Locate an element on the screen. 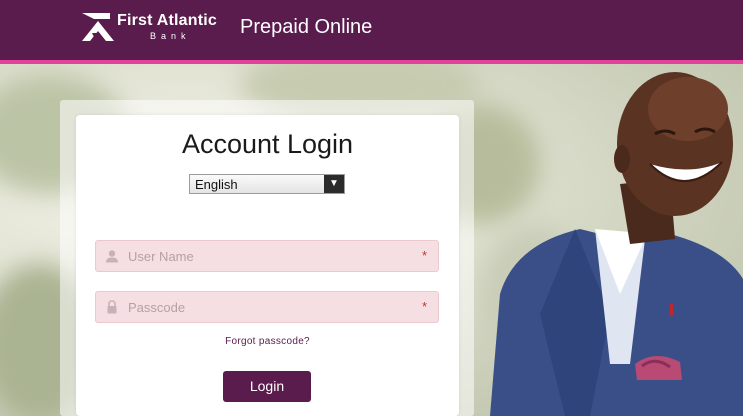 Image resolution: width=743 pixels, height=416 pixels. language-select: English ▼ is located at coordinates (267, 184).